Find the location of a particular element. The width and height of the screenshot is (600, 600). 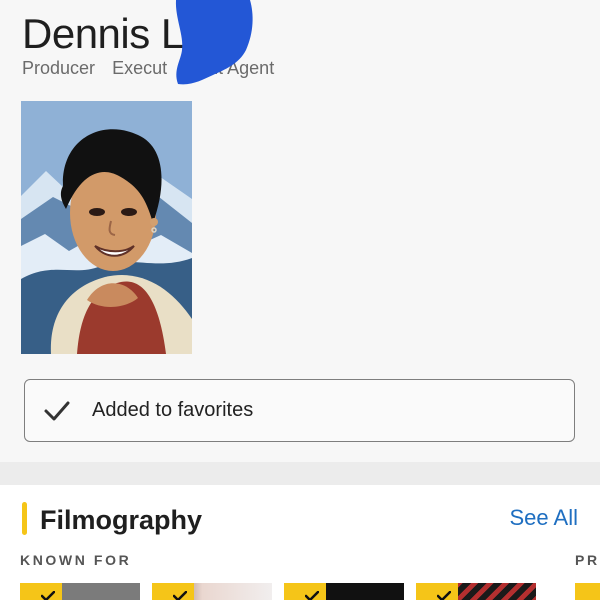

filmography-accent-bar is located at coordinates (24, 518).